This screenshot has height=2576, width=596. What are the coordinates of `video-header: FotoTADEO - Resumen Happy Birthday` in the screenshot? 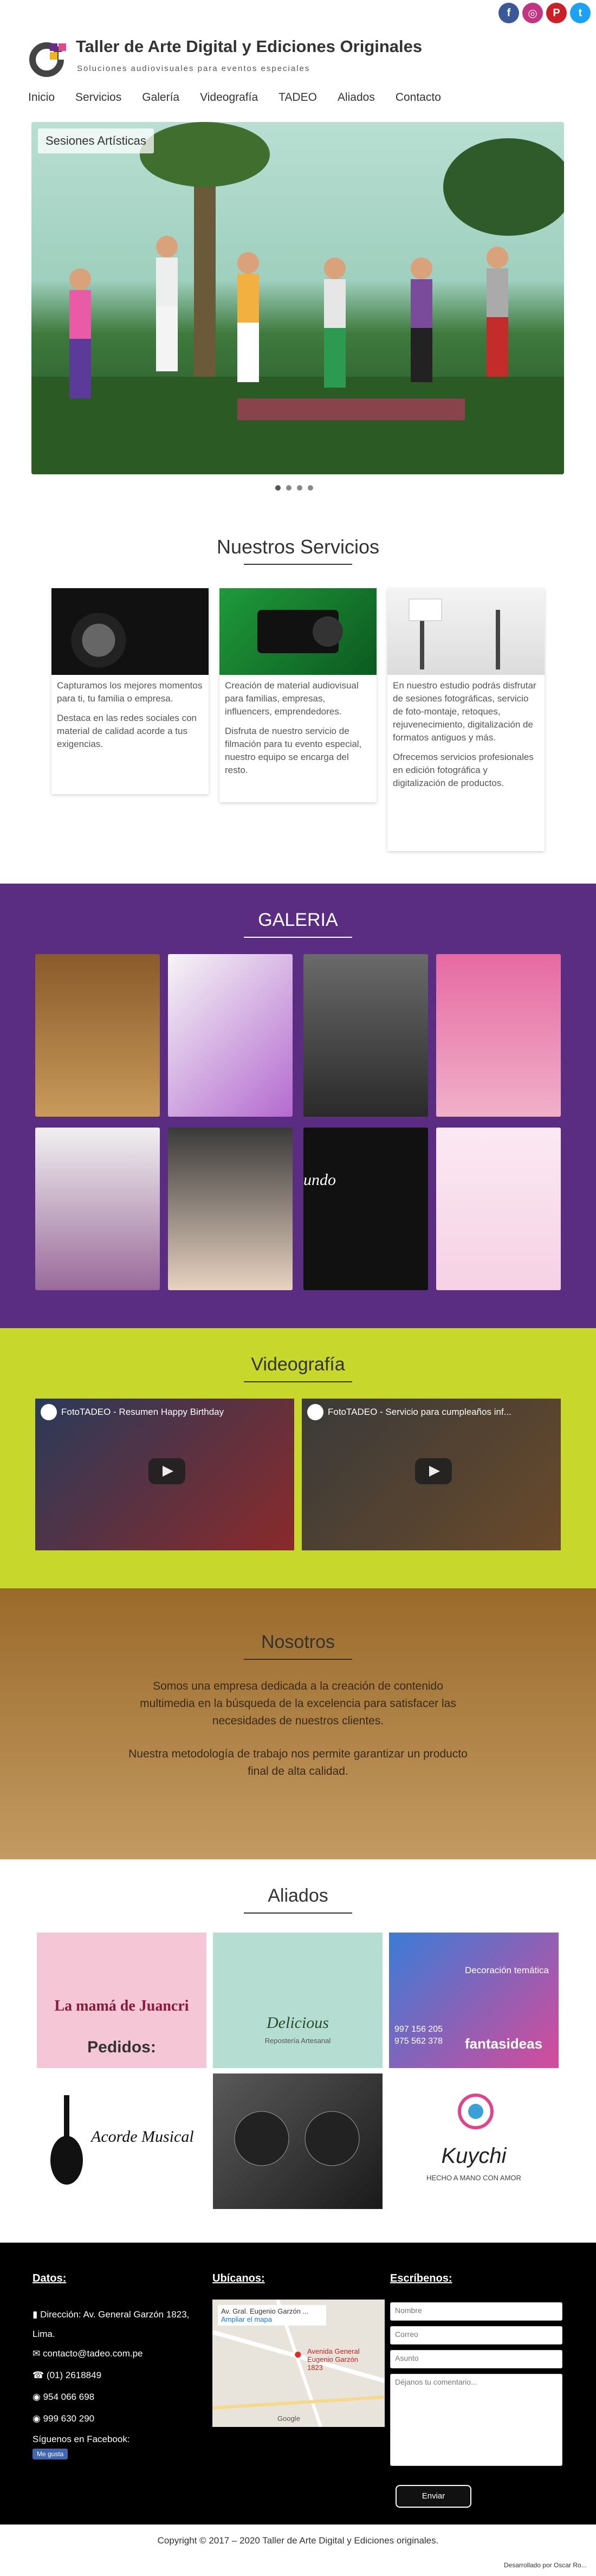 It's located at (132, 1412).